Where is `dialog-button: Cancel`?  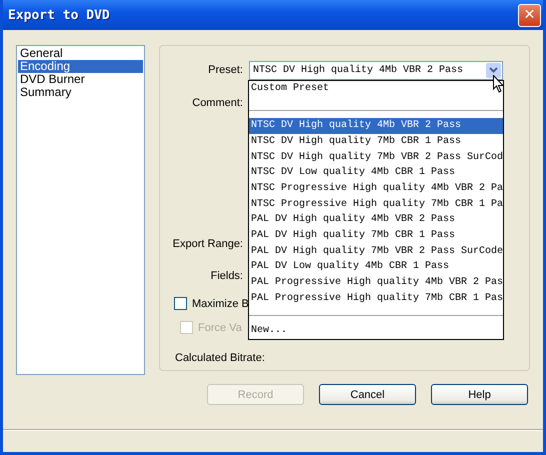 dialog-button: Cancel is located at coordinates (367, 394).